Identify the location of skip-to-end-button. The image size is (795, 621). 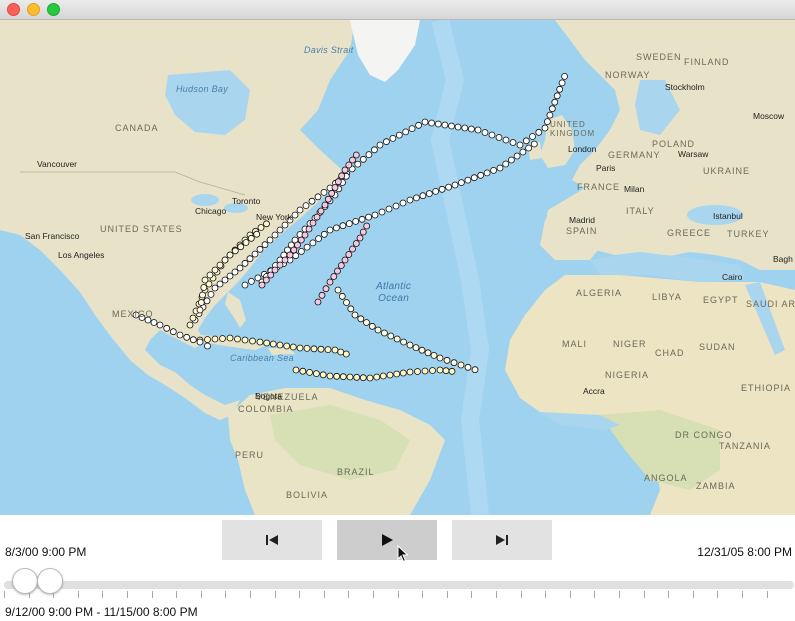
(502, 540).